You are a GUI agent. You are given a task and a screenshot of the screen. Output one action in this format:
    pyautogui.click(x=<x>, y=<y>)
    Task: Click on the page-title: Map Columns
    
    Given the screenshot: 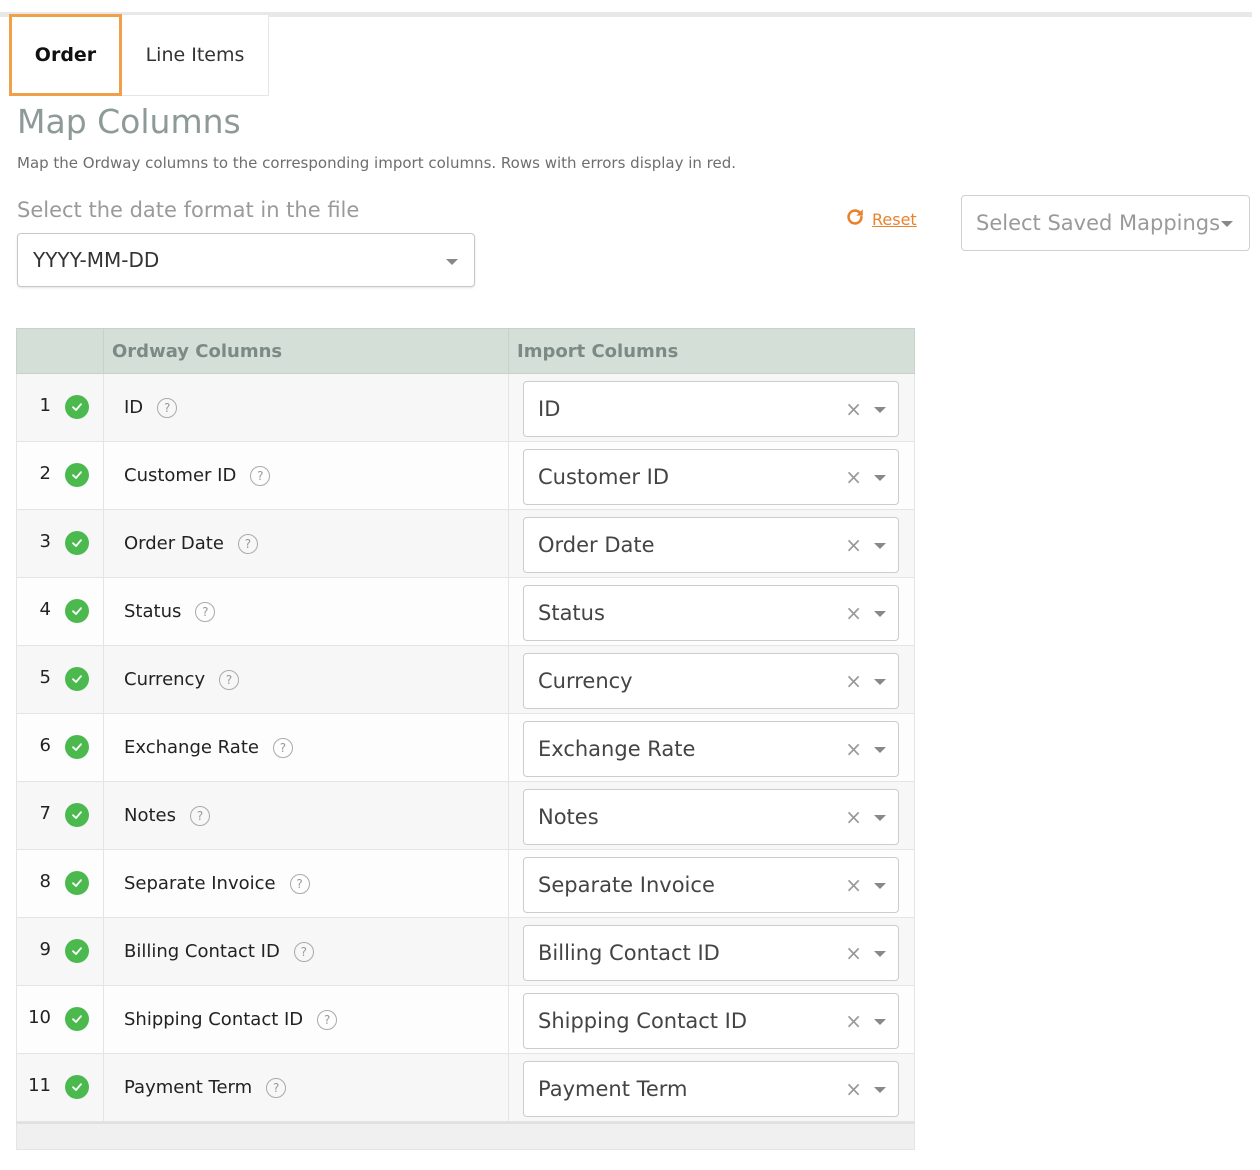 What is the action you would take?
    pyautogui.click(x=129, y=121)
    